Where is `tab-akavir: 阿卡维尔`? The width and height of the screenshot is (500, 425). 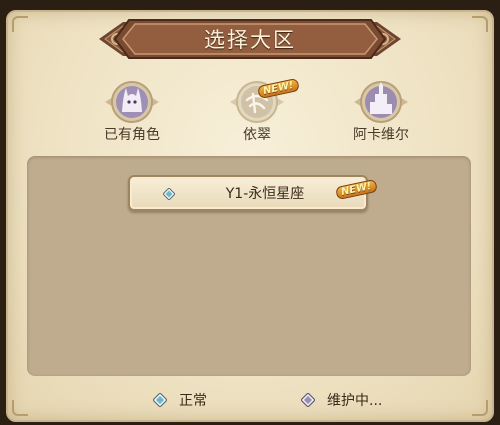 tab-akavir: 阿卡维尔 is located at coordinates (381, 111).